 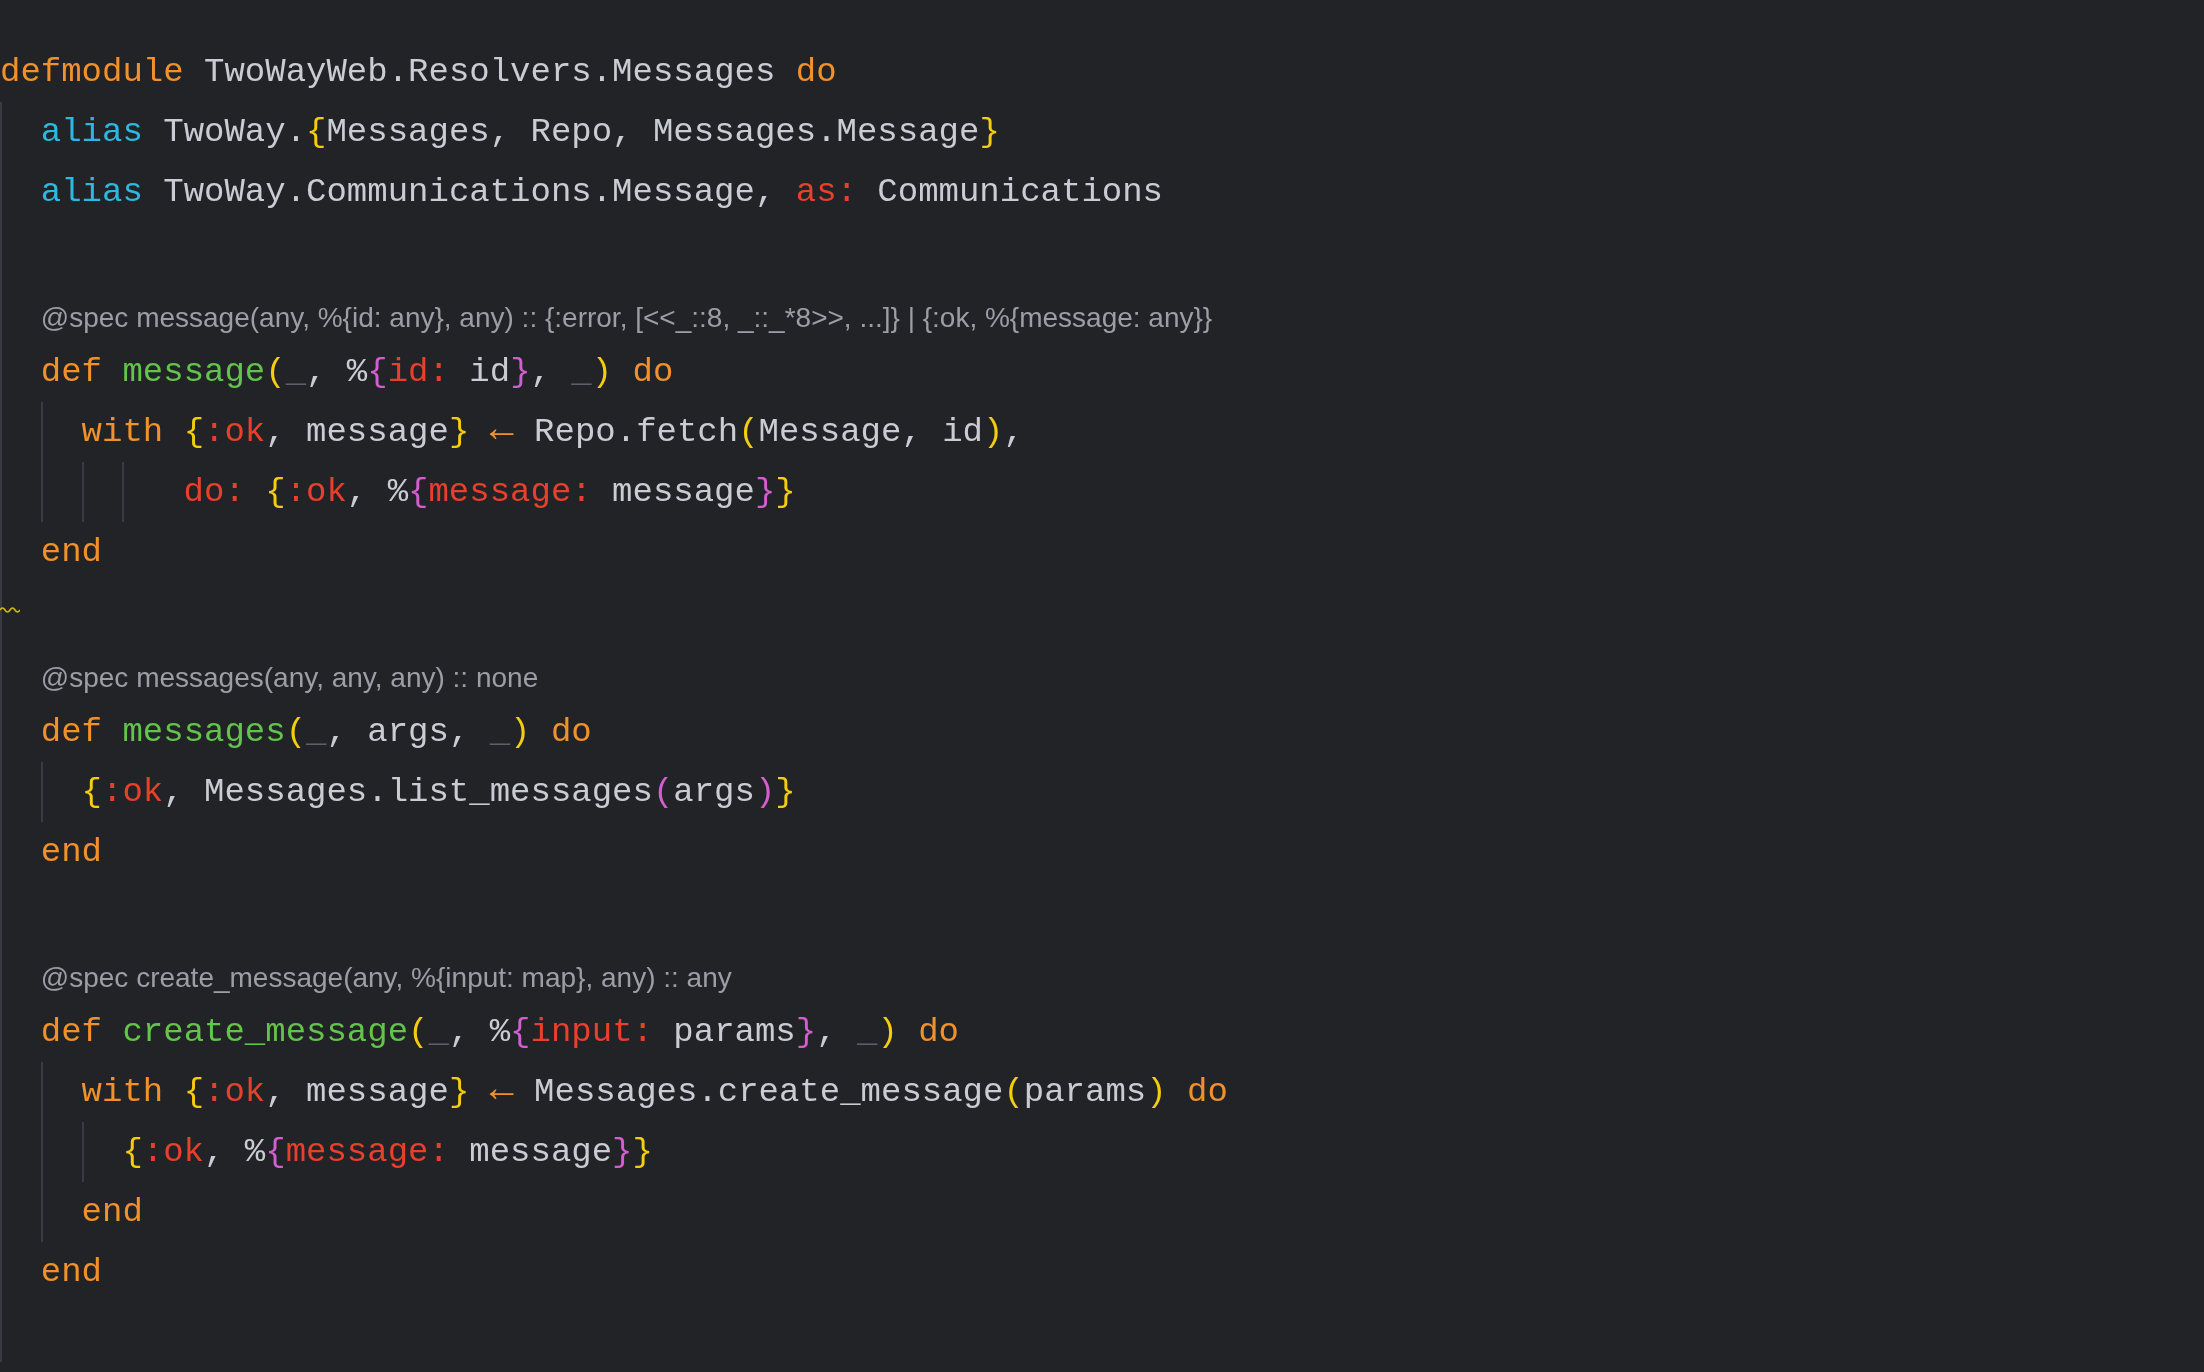 I want to click on code-line: alias TwoWay.{Messages, Repo, Messages.Message}, so click(x=520, y=132).